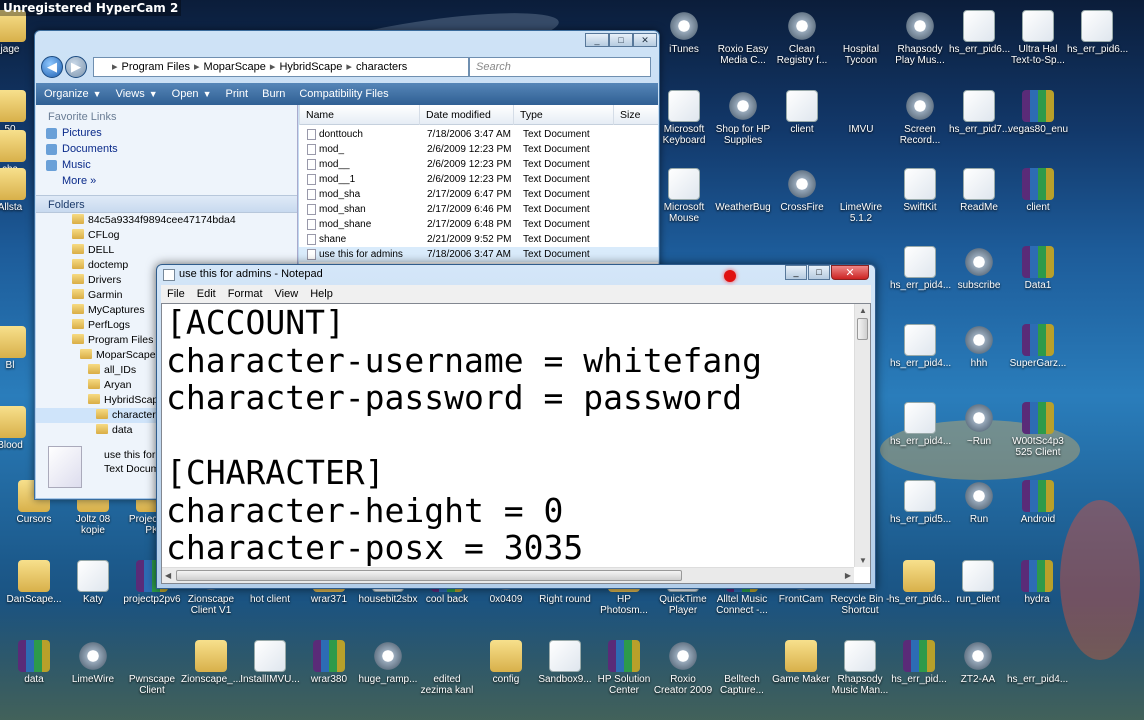 This screenshot has width=1144, height=720. What do you see at coordinates (239, 94) in the screenshot?
I see `toolbar-print-button: Print` at bounding box center [239, 94].